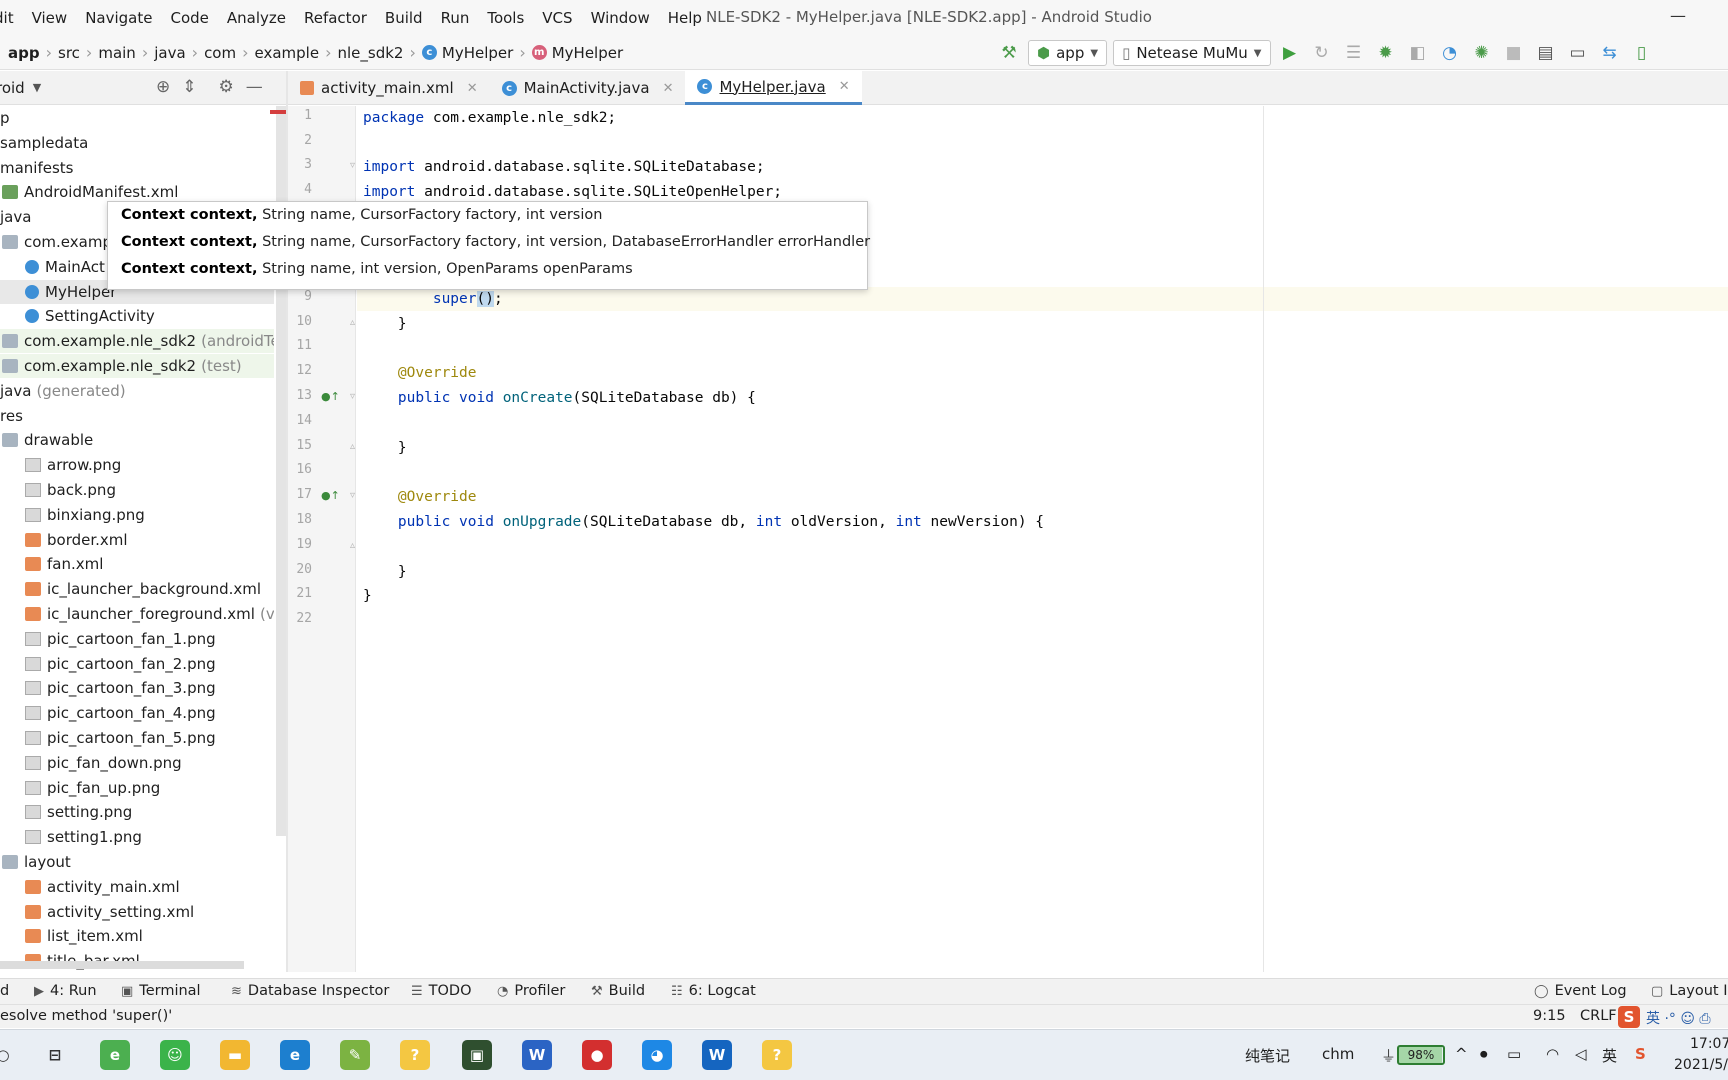  I want to click on tree-item: pic_cartoon_fan_4.png, so click(137, 713).